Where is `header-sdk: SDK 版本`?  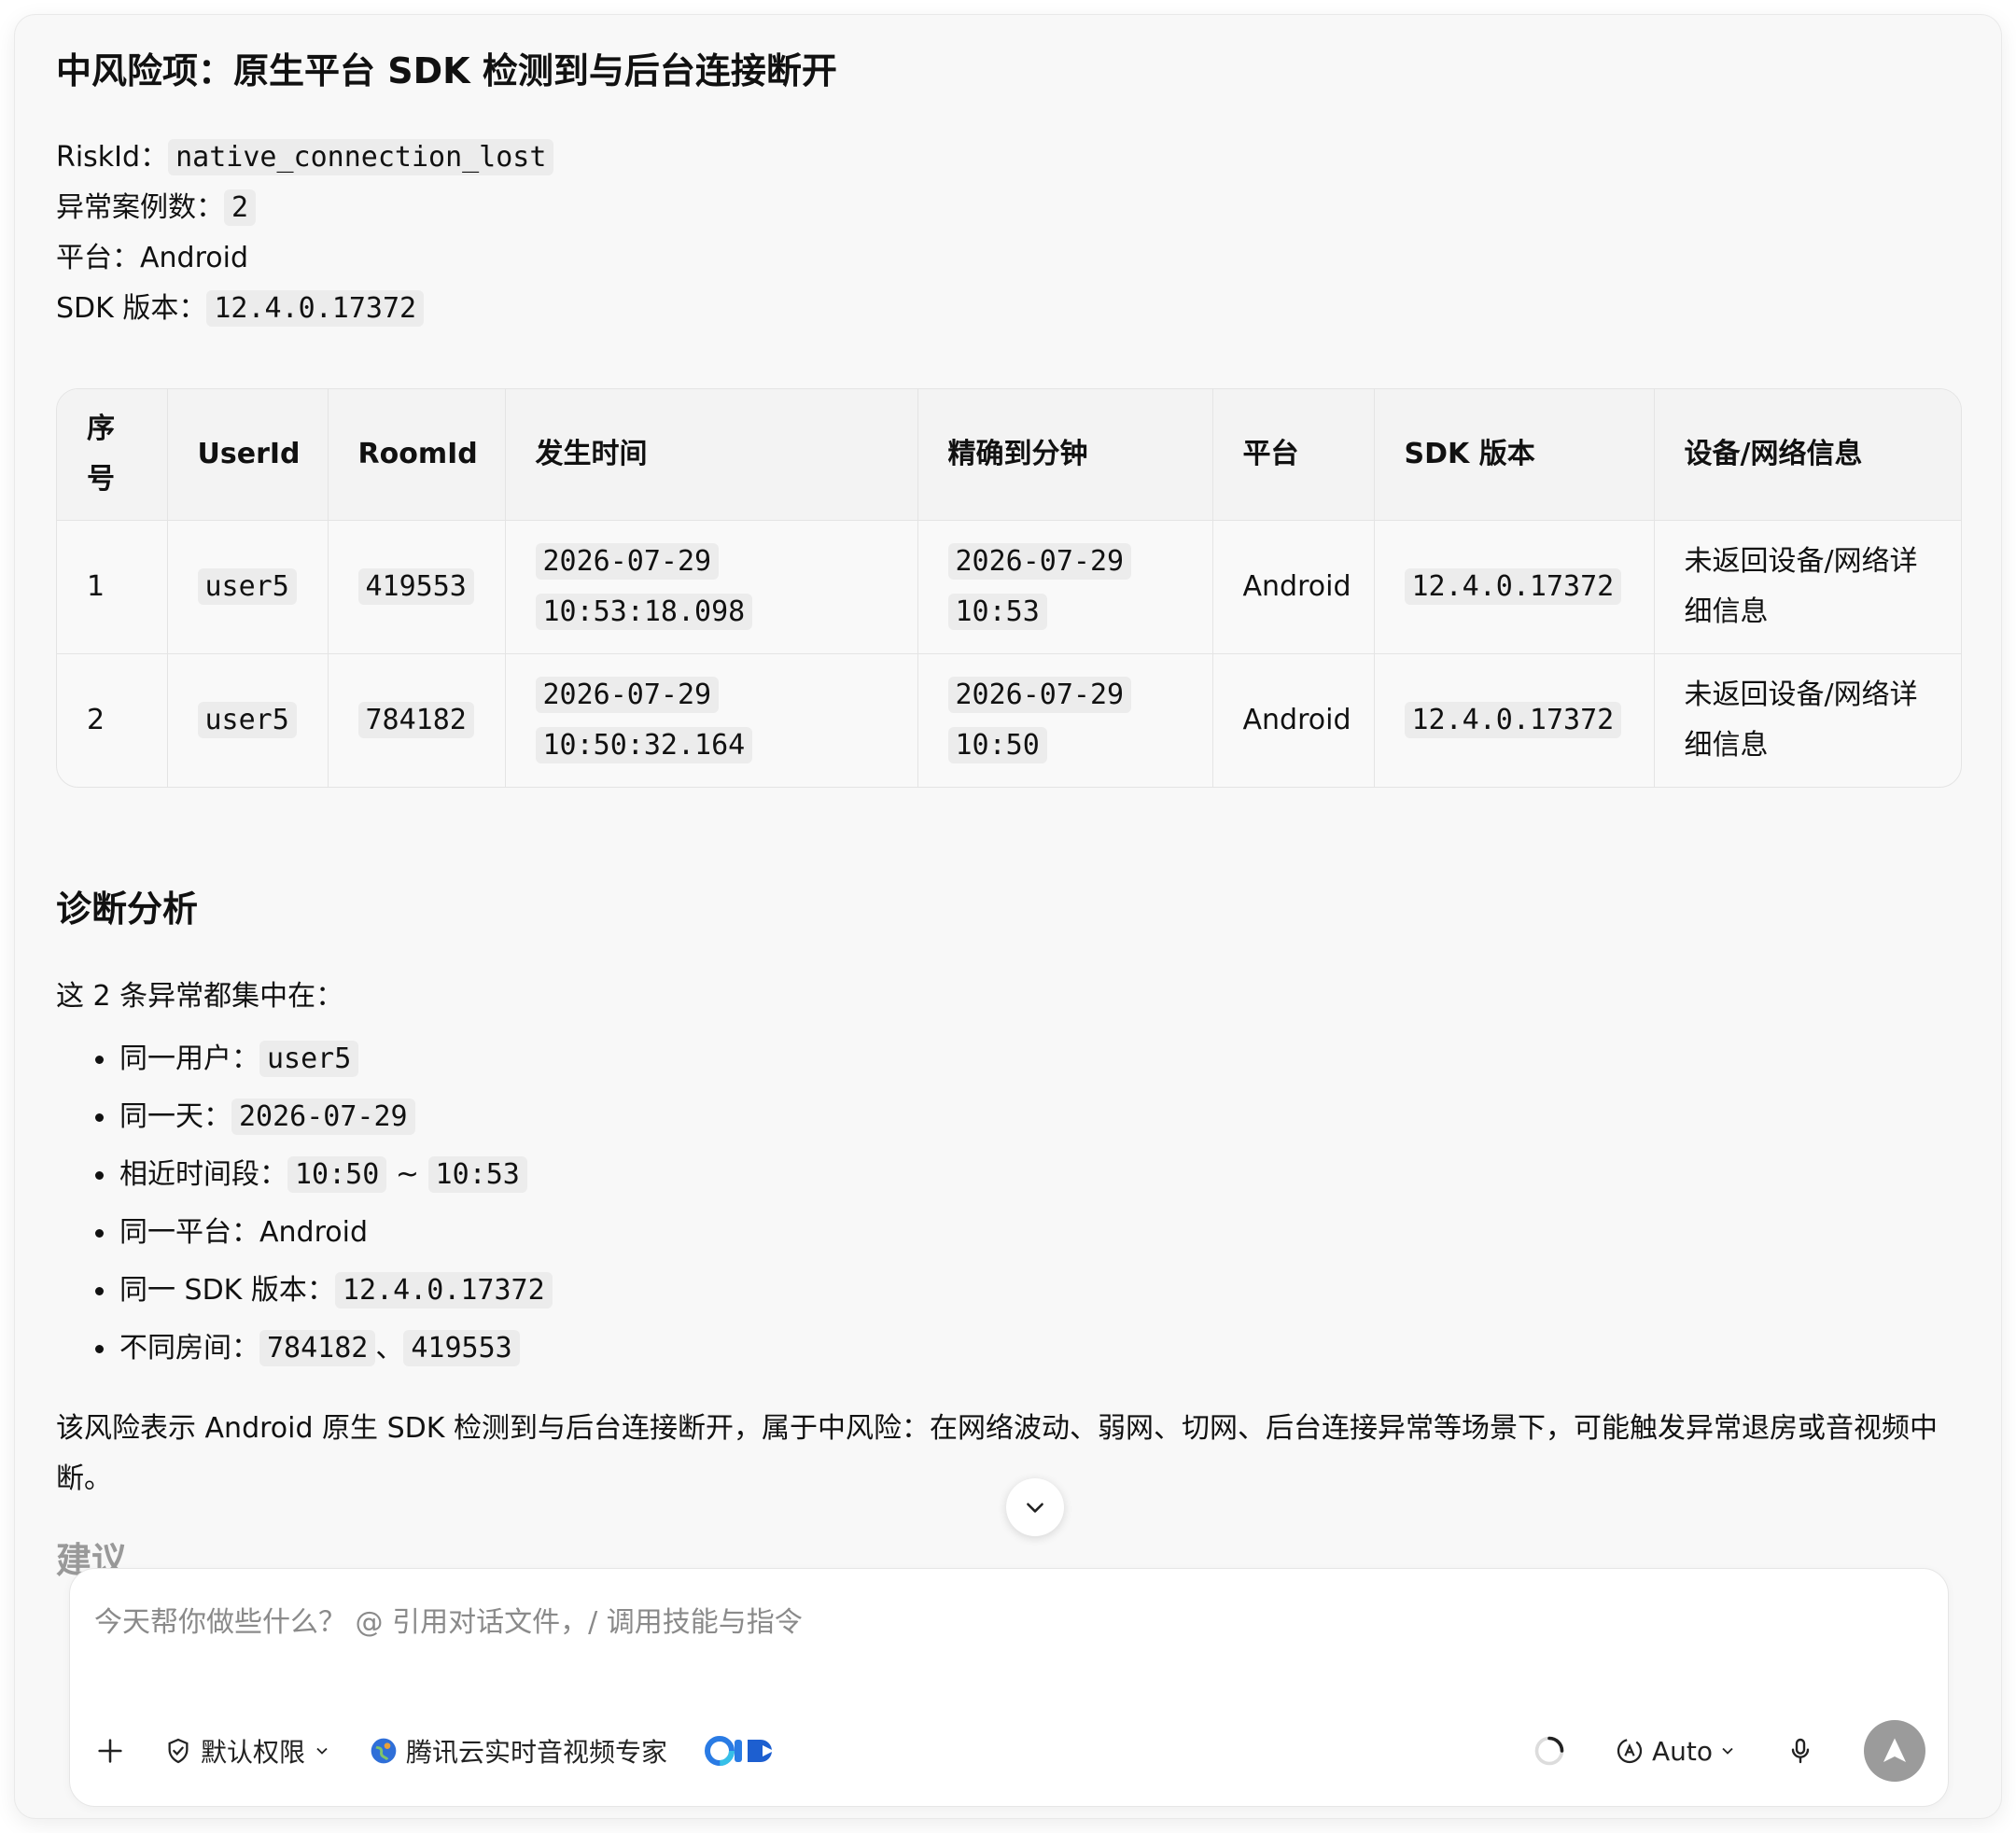
header-sdk: SDK 版本 is located at coordinates (1514, 455).